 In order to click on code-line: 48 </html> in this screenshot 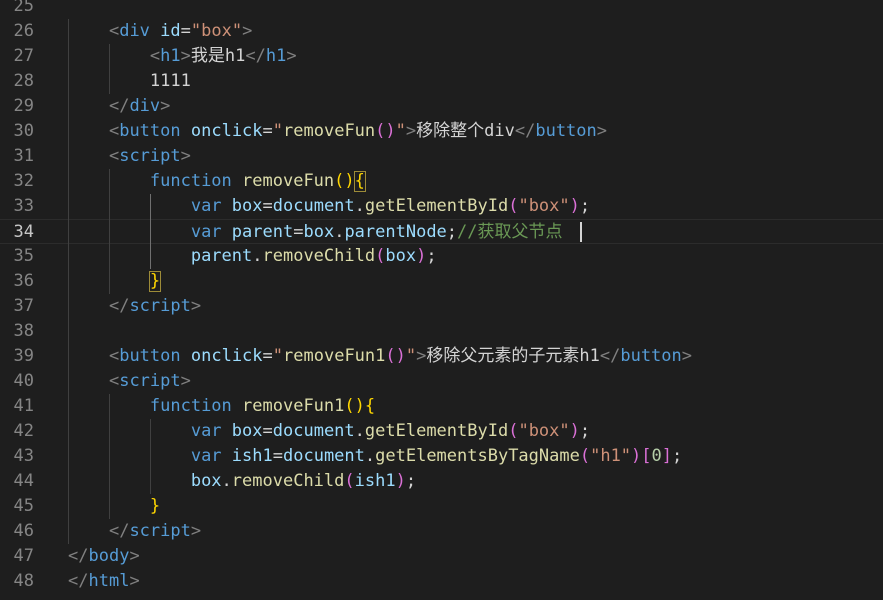, I will do `click(441, 581)`.